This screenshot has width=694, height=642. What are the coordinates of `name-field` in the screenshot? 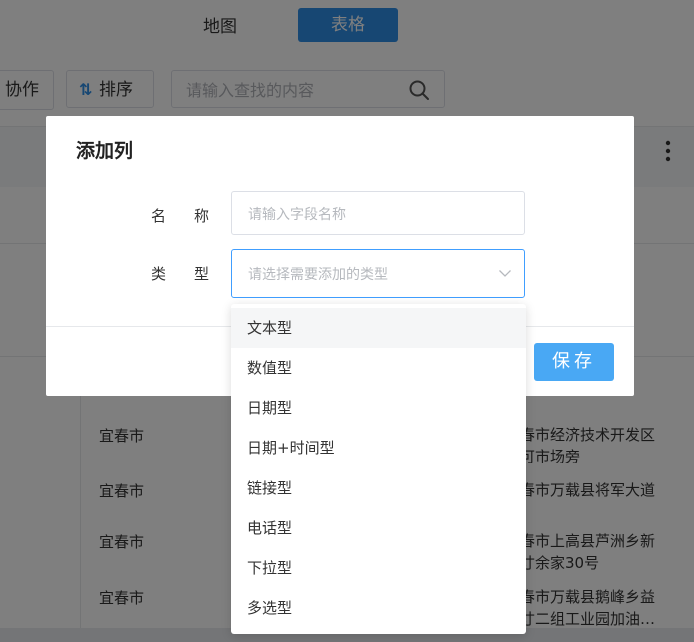 It's located at (378, 213).